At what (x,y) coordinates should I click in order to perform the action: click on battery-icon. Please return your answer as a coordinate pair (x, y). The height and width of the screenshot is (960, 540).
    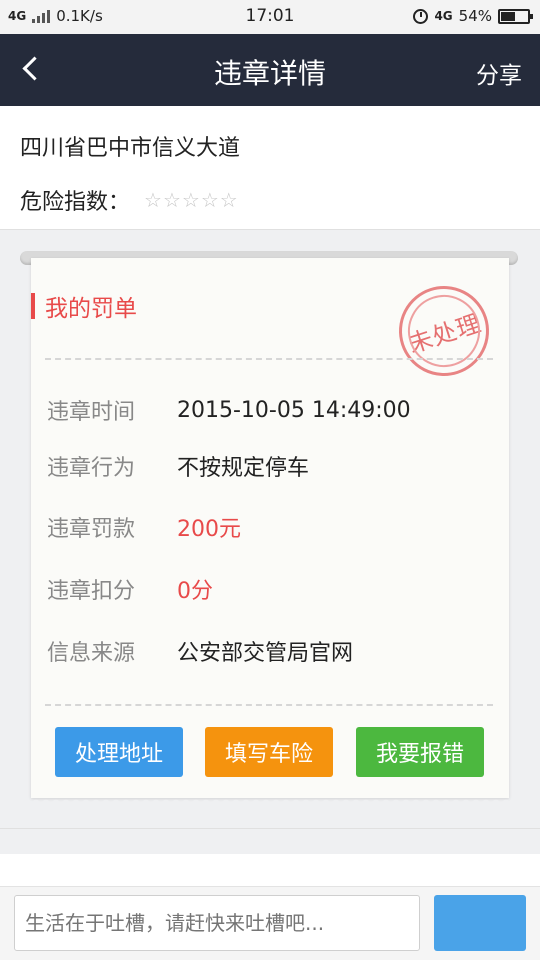
    Looking at the image, I should click on (515, 16).